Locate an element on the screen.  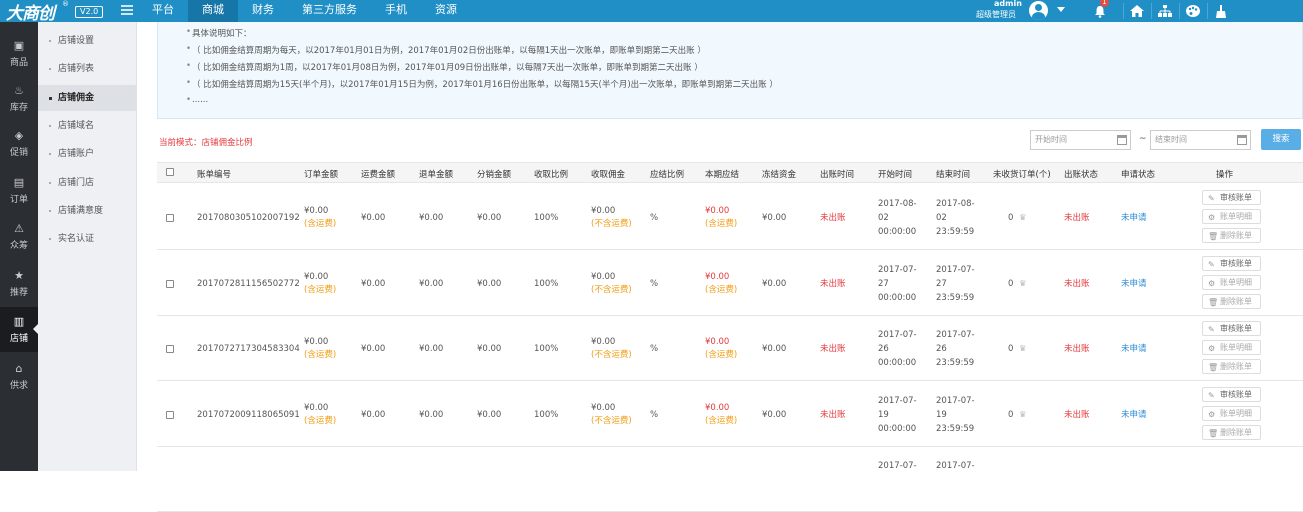
action-label: 删除账单 is located at coordinates (1236, 432).